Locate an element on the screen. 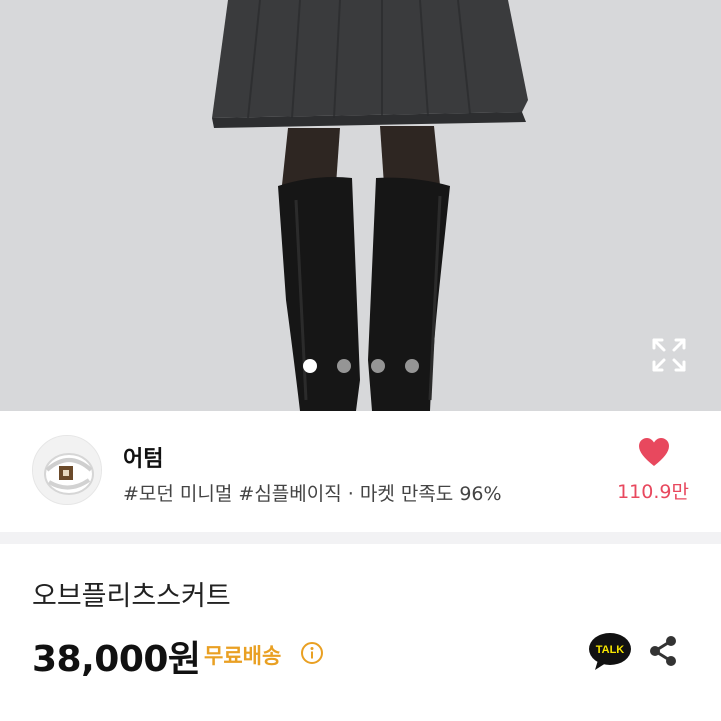  expand-icon is located at coordinates (669, 355).